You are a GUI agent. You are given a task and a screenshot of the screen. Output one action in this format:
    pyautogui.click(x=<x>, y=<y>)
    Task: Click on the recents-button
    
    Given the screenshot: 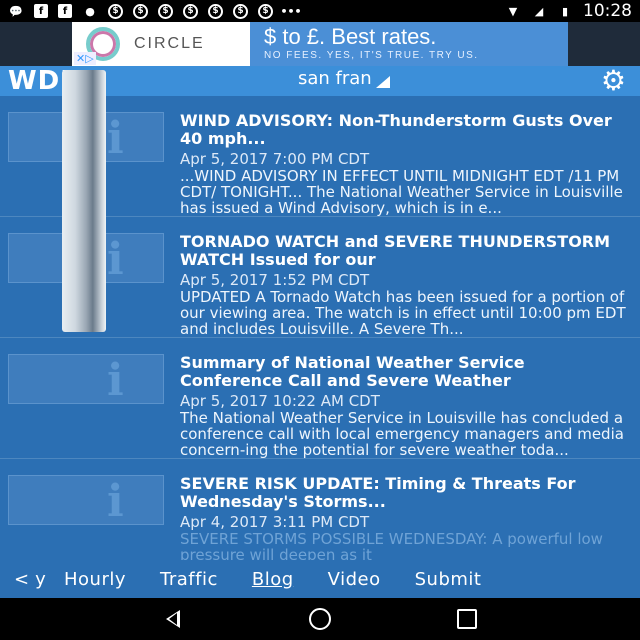 What is the action you would take?
    pyautogui.click(x=467, y=619)
    